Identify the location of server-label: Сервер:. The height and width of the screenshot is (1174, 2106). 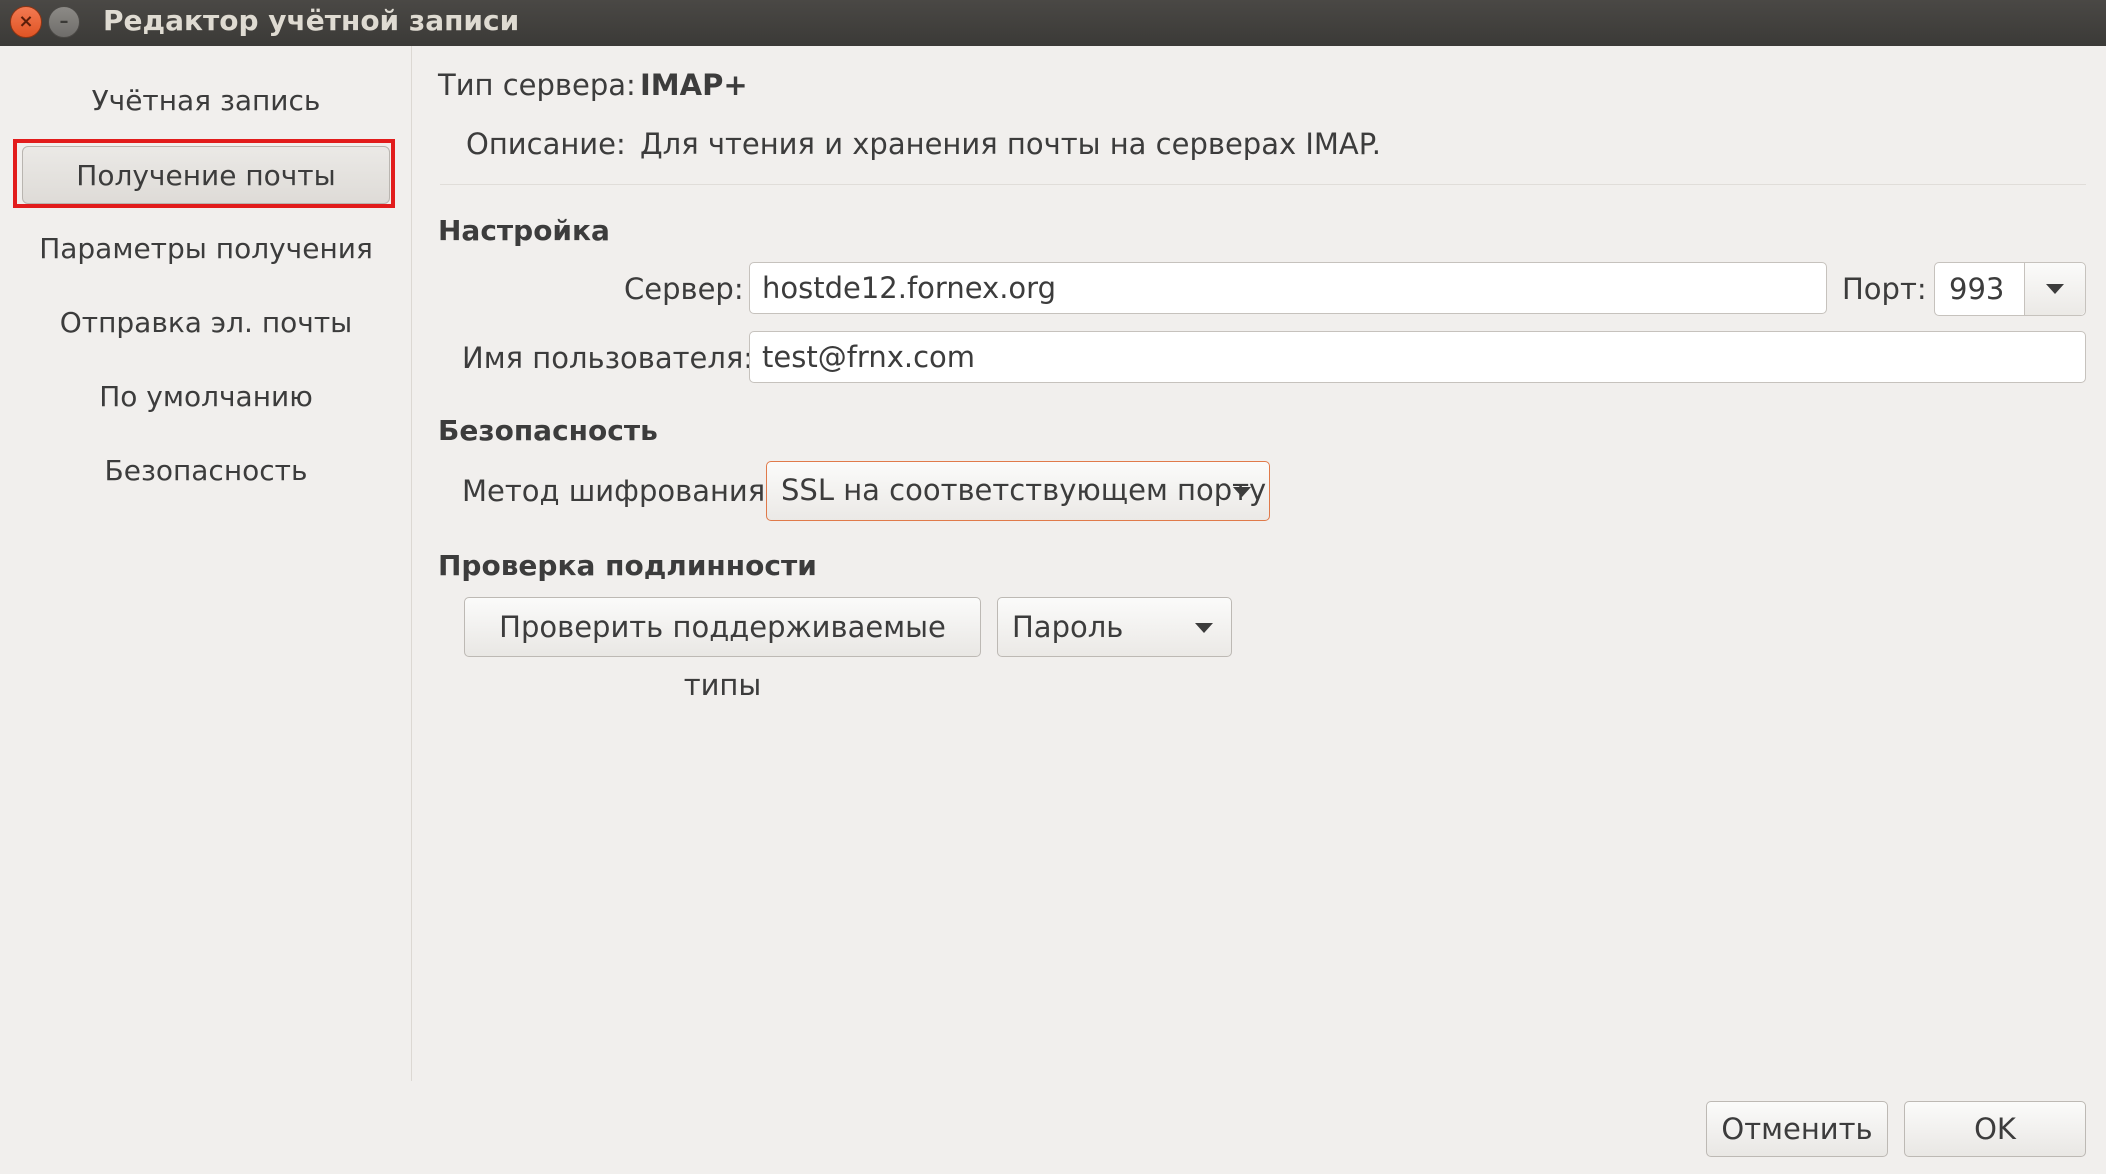
(684, 289).